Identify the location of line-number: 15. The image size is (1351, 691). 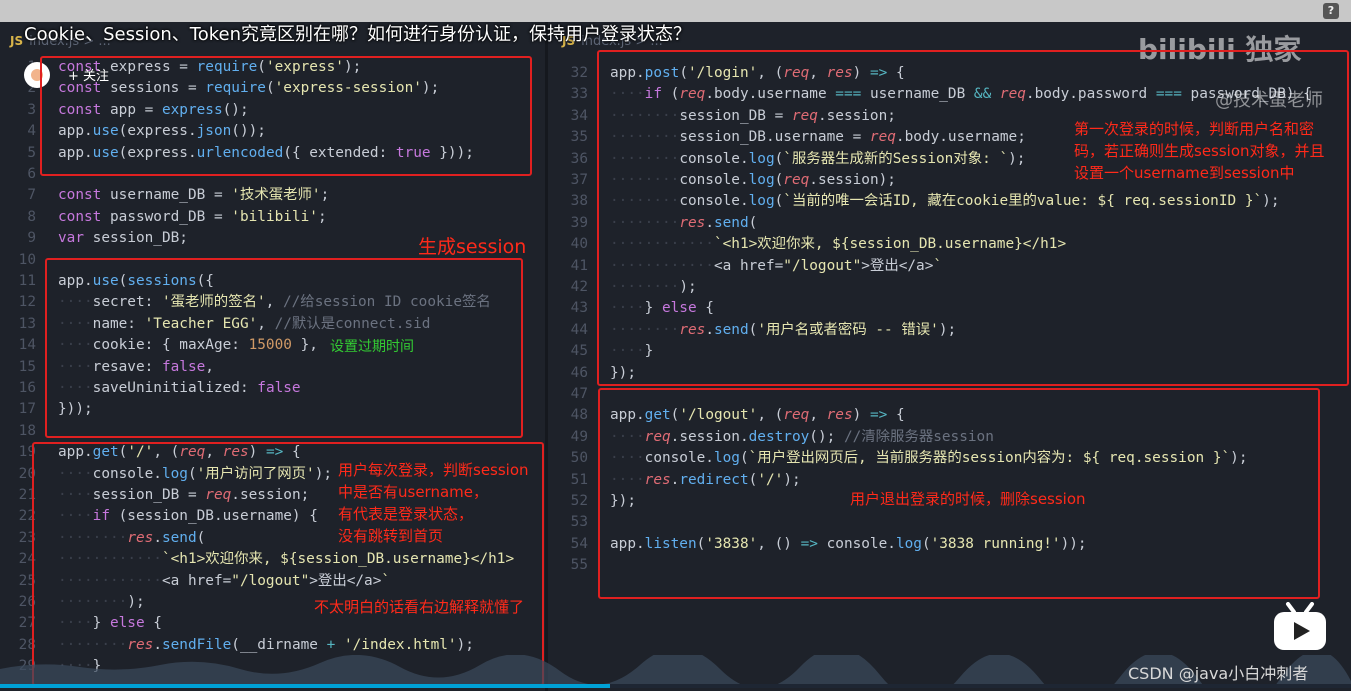
(27, 366).